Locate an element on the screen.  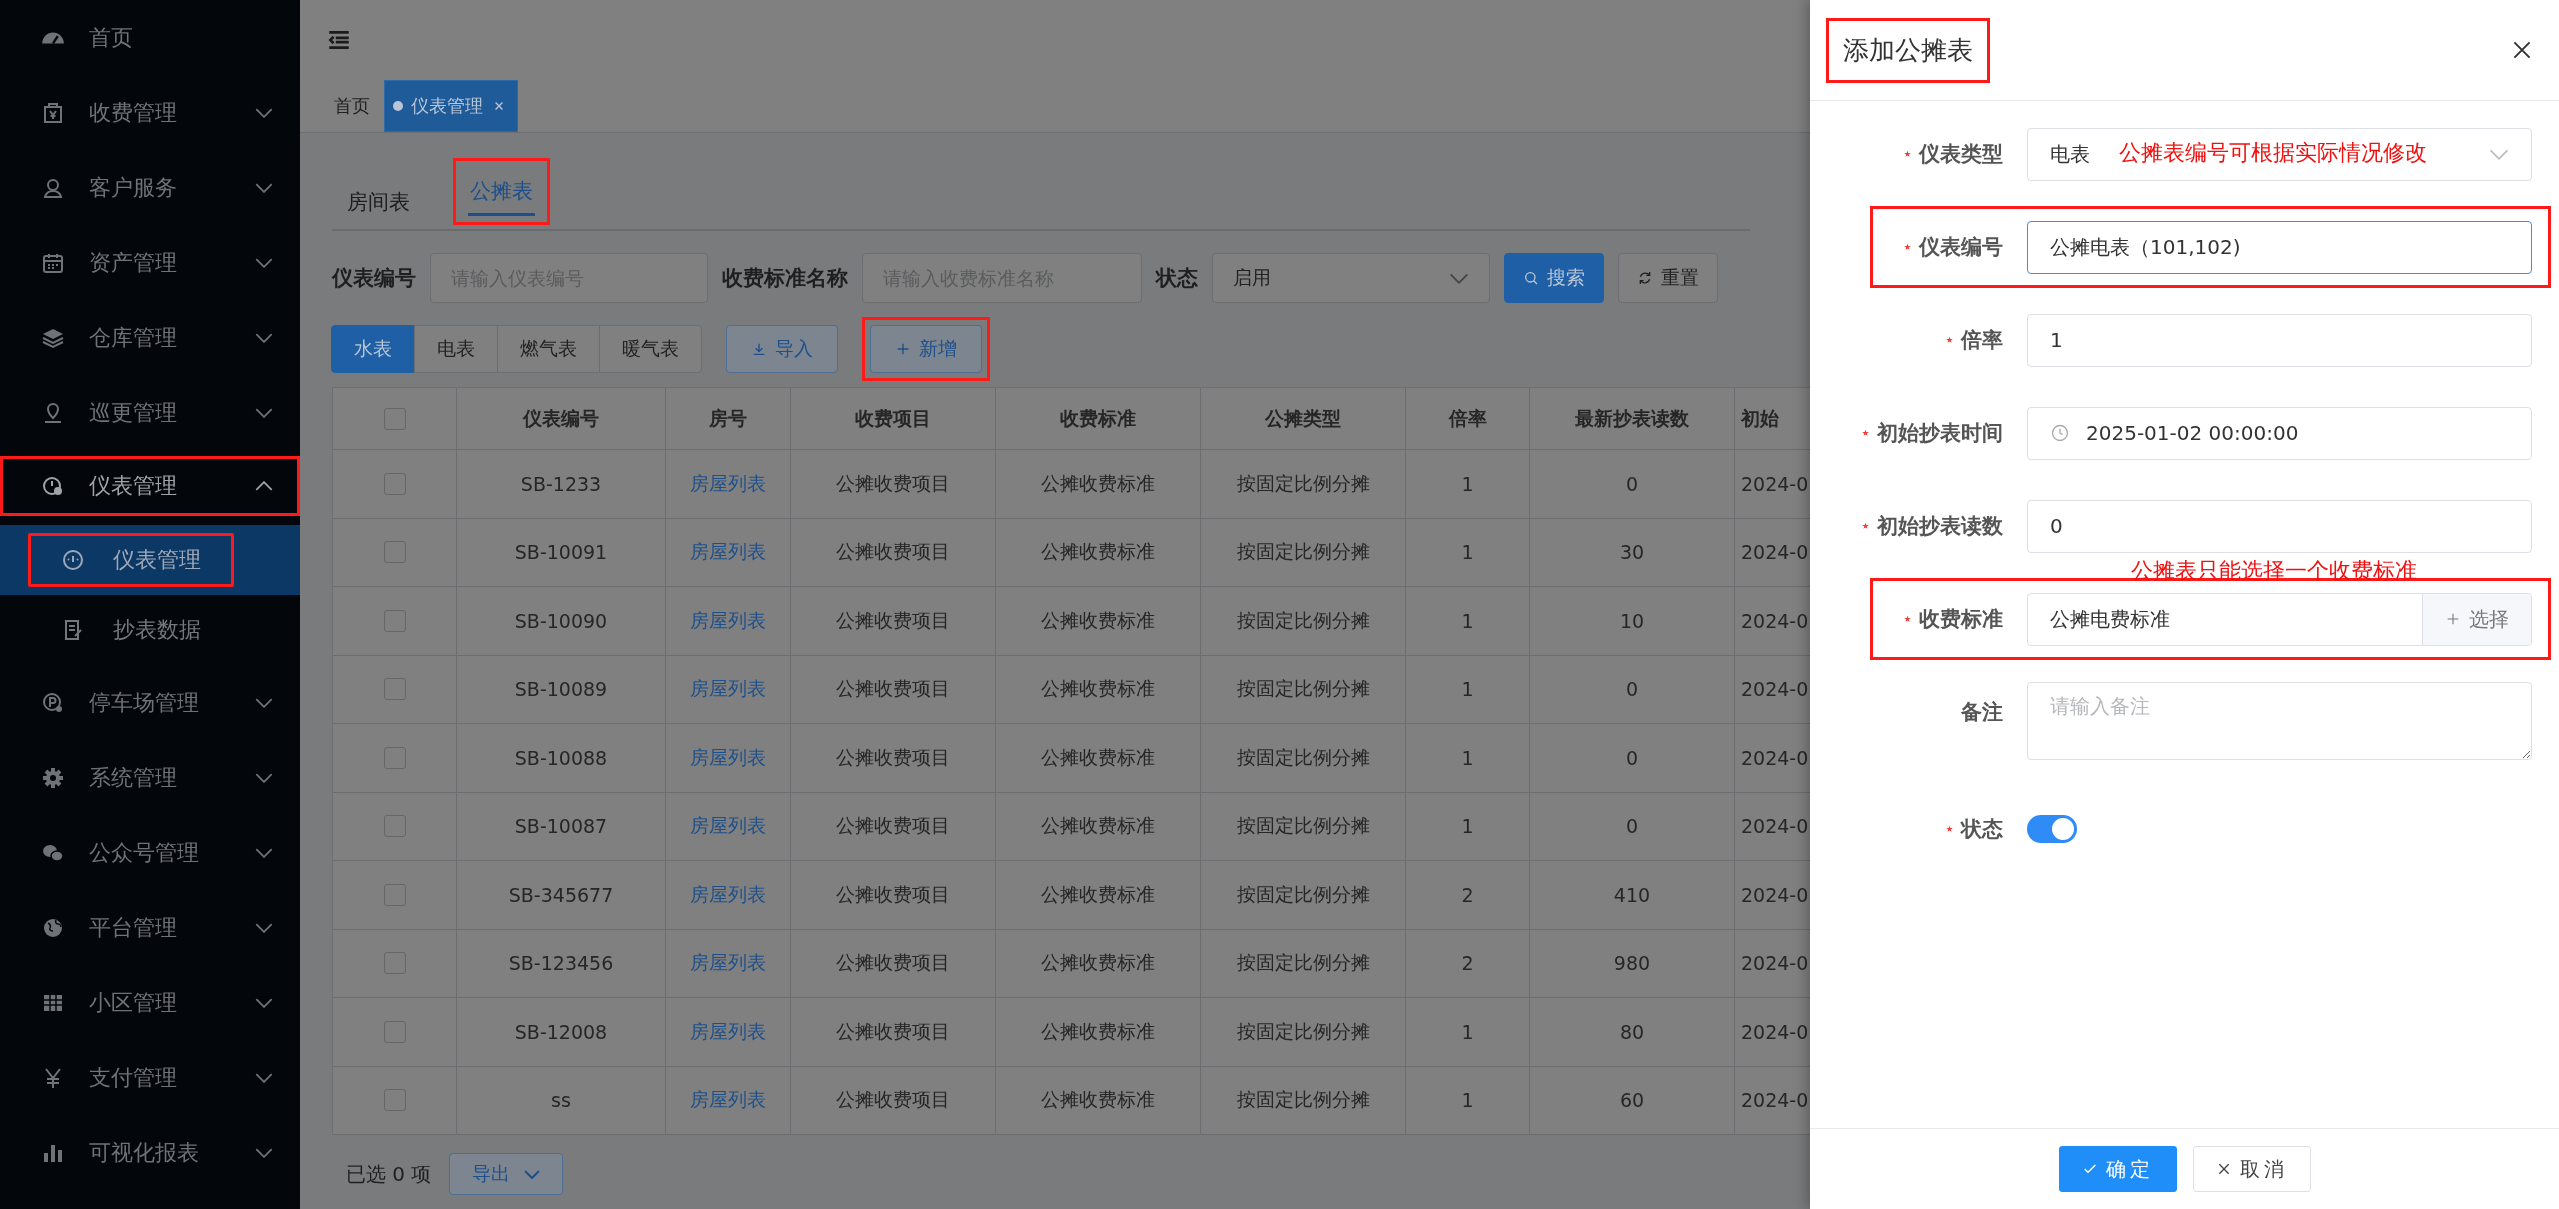
select-value: 电表 is located at coordinates (2070, 154).